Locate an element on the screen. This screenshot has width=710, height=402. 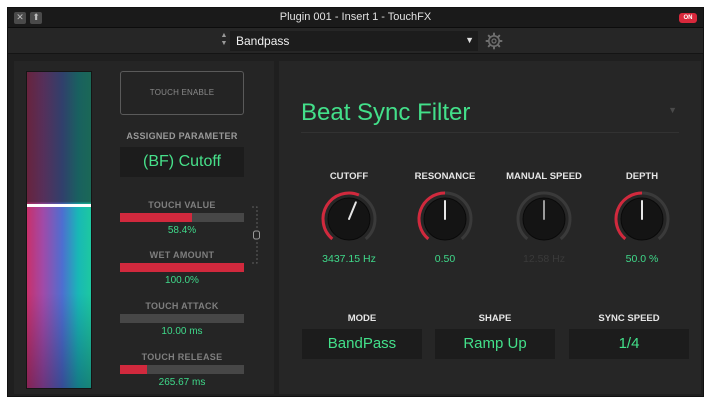
wet-amount-label: WET AMOUNT is located at coordinates (182, 255).